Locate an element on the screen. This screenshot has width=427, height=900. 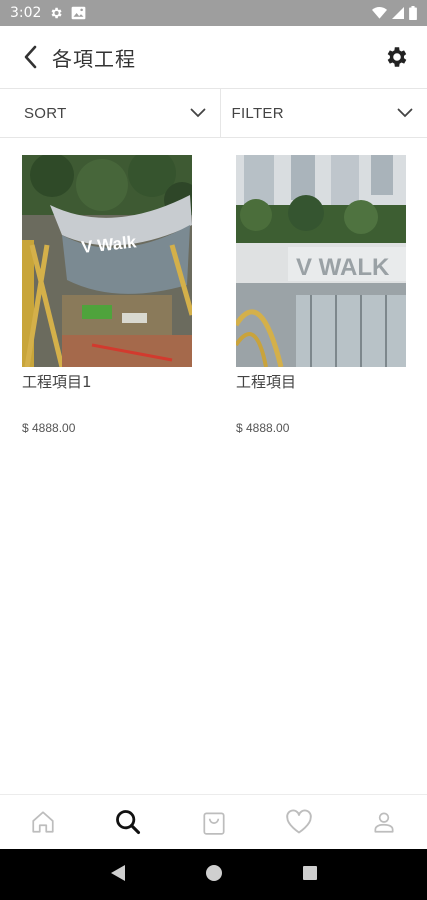
wifi-icon is located at coordinates (379, 13).